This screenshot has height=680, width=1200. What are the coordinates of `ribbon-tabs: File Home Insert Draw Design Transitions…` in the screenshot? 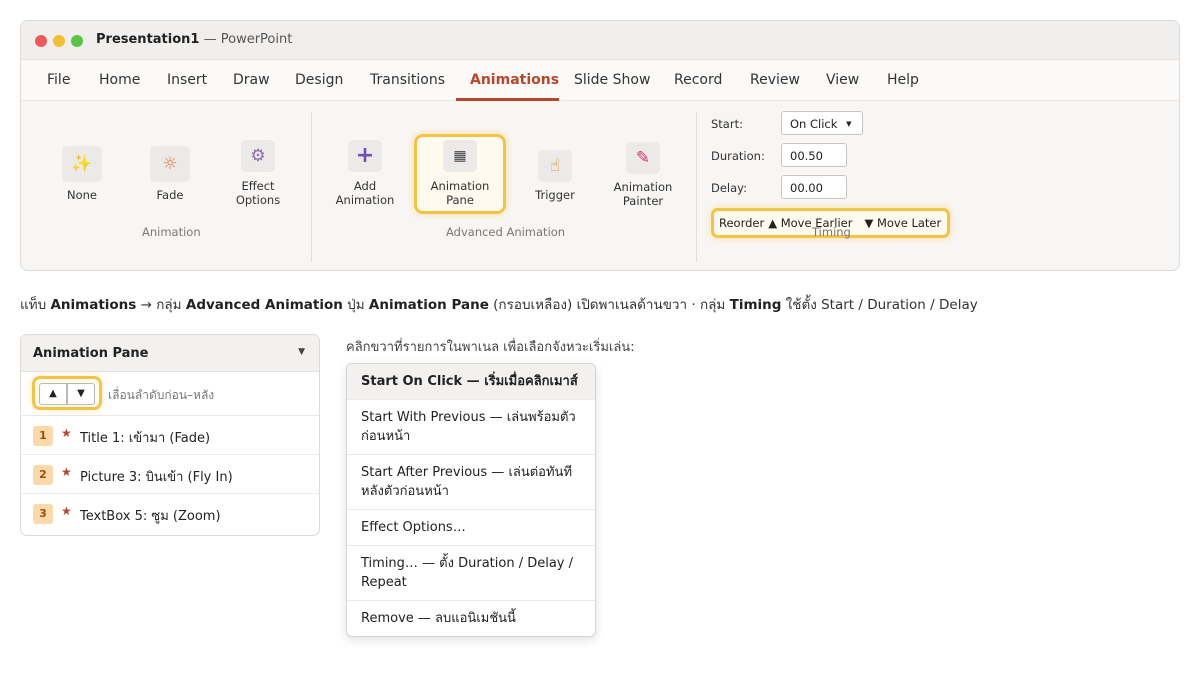 It's located at (600, 81).